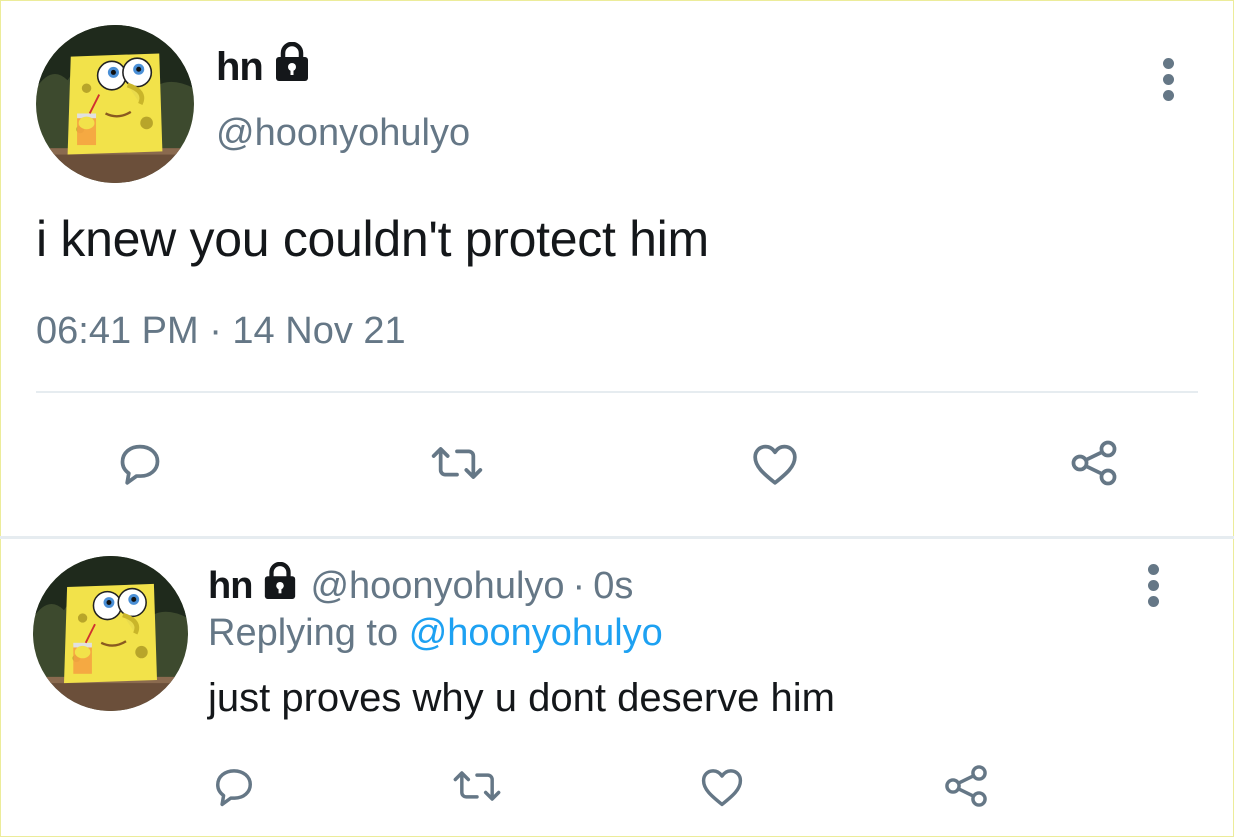 This screenshot has height=837, width=1234. I want to click on reply-avatar, so click(110, 633).